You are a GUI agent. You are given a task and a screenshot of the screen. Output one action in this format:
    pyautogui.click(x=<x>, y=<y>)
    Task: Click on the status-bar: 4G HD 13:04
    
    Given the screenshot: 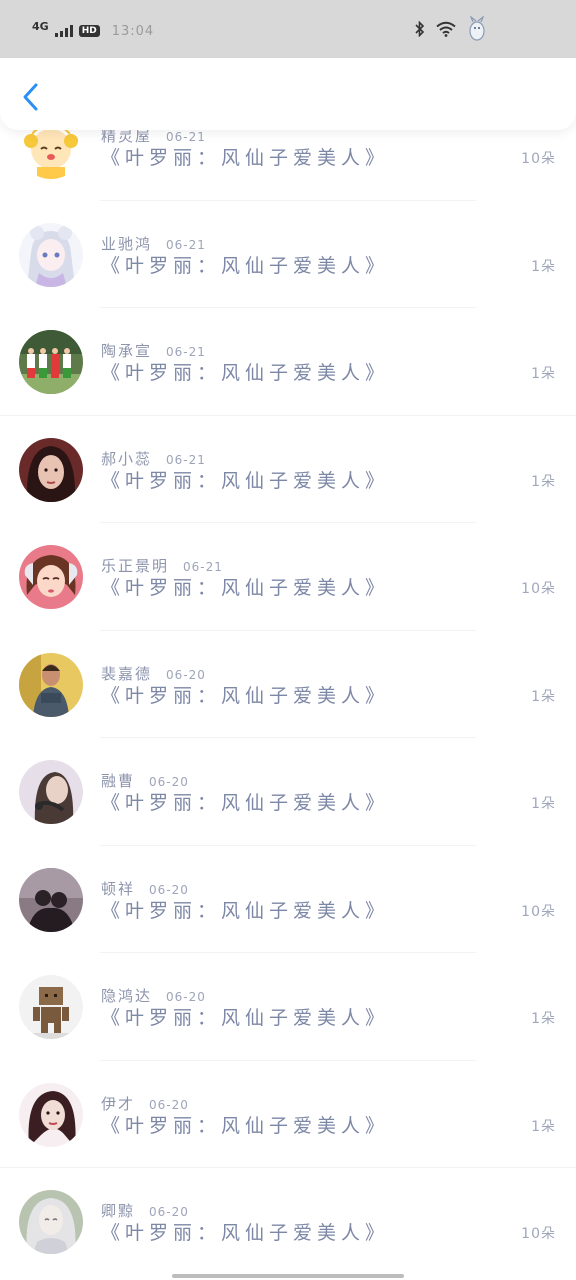 What is the action you would take?
    pyautogui.click(x=288, y=30)
    